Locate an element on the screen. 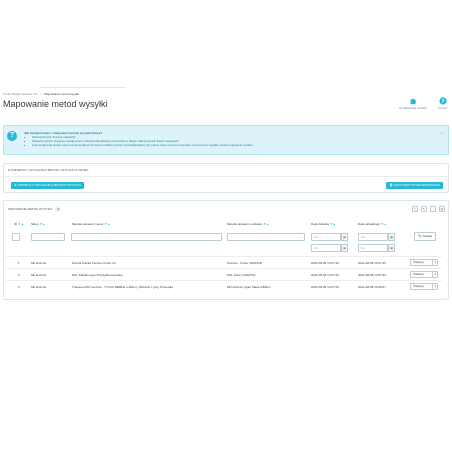 The width and height of the screenshot is (452, 452). import-methods-label: IMPORTUJ / AKTUALIZUJ METODY WYSYŁKI is located at coordinates (49, 185).